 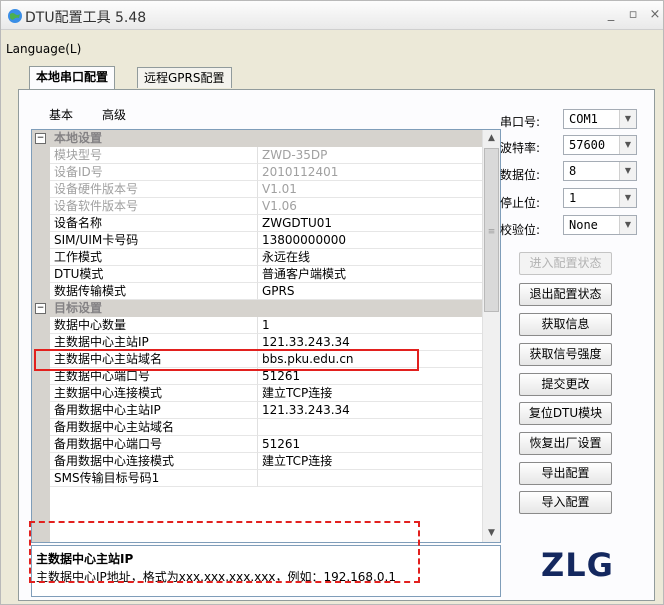 I want to click on grid-row-name: 备用数据中心端口号, so click(x=154, y=444).